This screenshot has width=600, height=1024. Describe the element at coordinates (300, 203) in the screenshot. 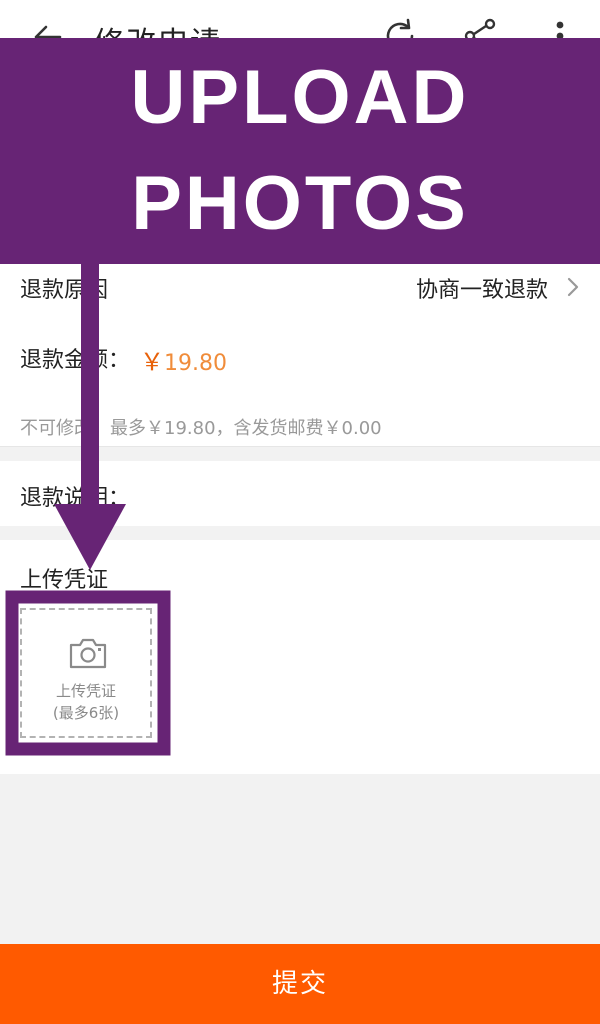

I see `banner-text-line-2: PHOTOS` at that location.